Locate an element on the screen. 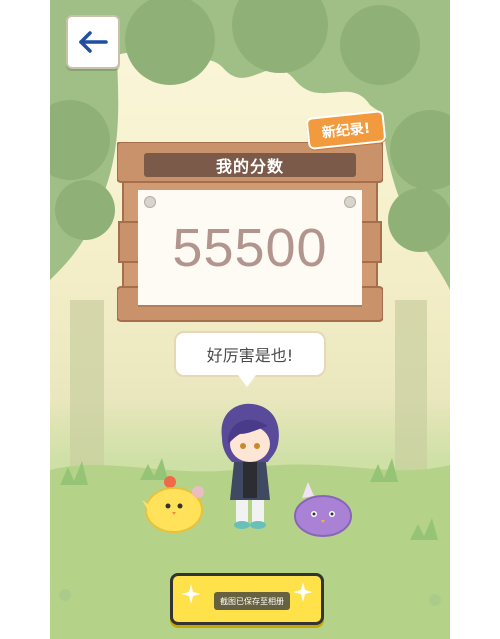 Image resolution: width=500 pixels, height=639 pixels. arrow-left-icon is located at coordinates (93, 42).